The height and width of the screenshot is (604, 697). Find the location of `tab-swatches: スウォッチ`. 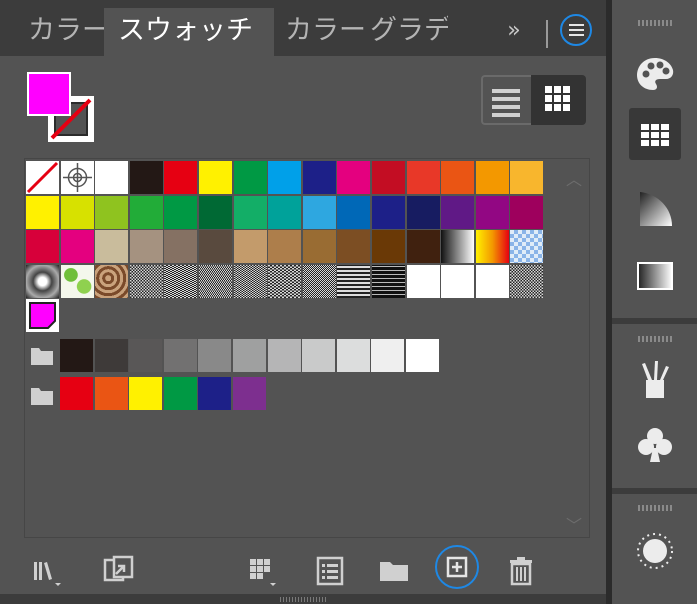

tab-swatches: スウォッチ is located at coordinates (189, 32).